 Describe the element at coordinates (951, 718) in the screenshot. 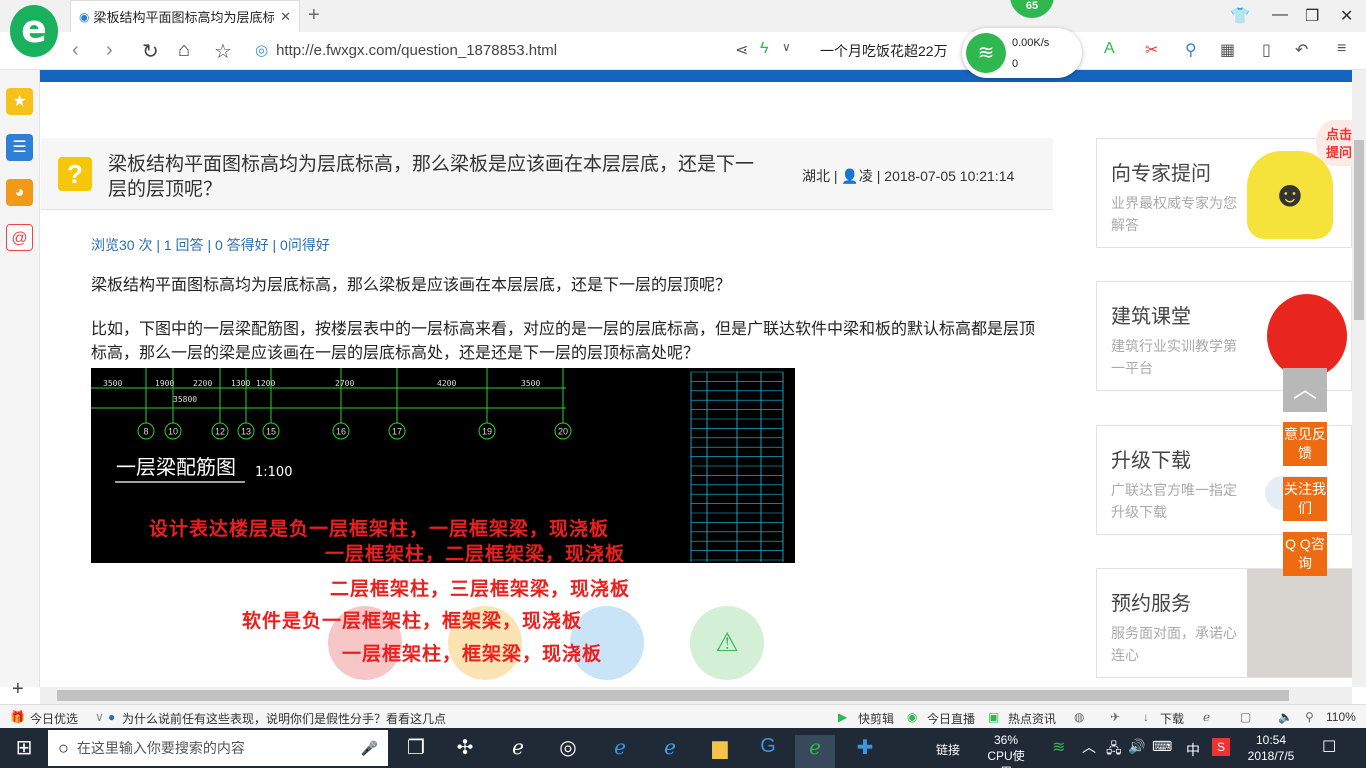

I see `live-link: 今日直播` at that location.